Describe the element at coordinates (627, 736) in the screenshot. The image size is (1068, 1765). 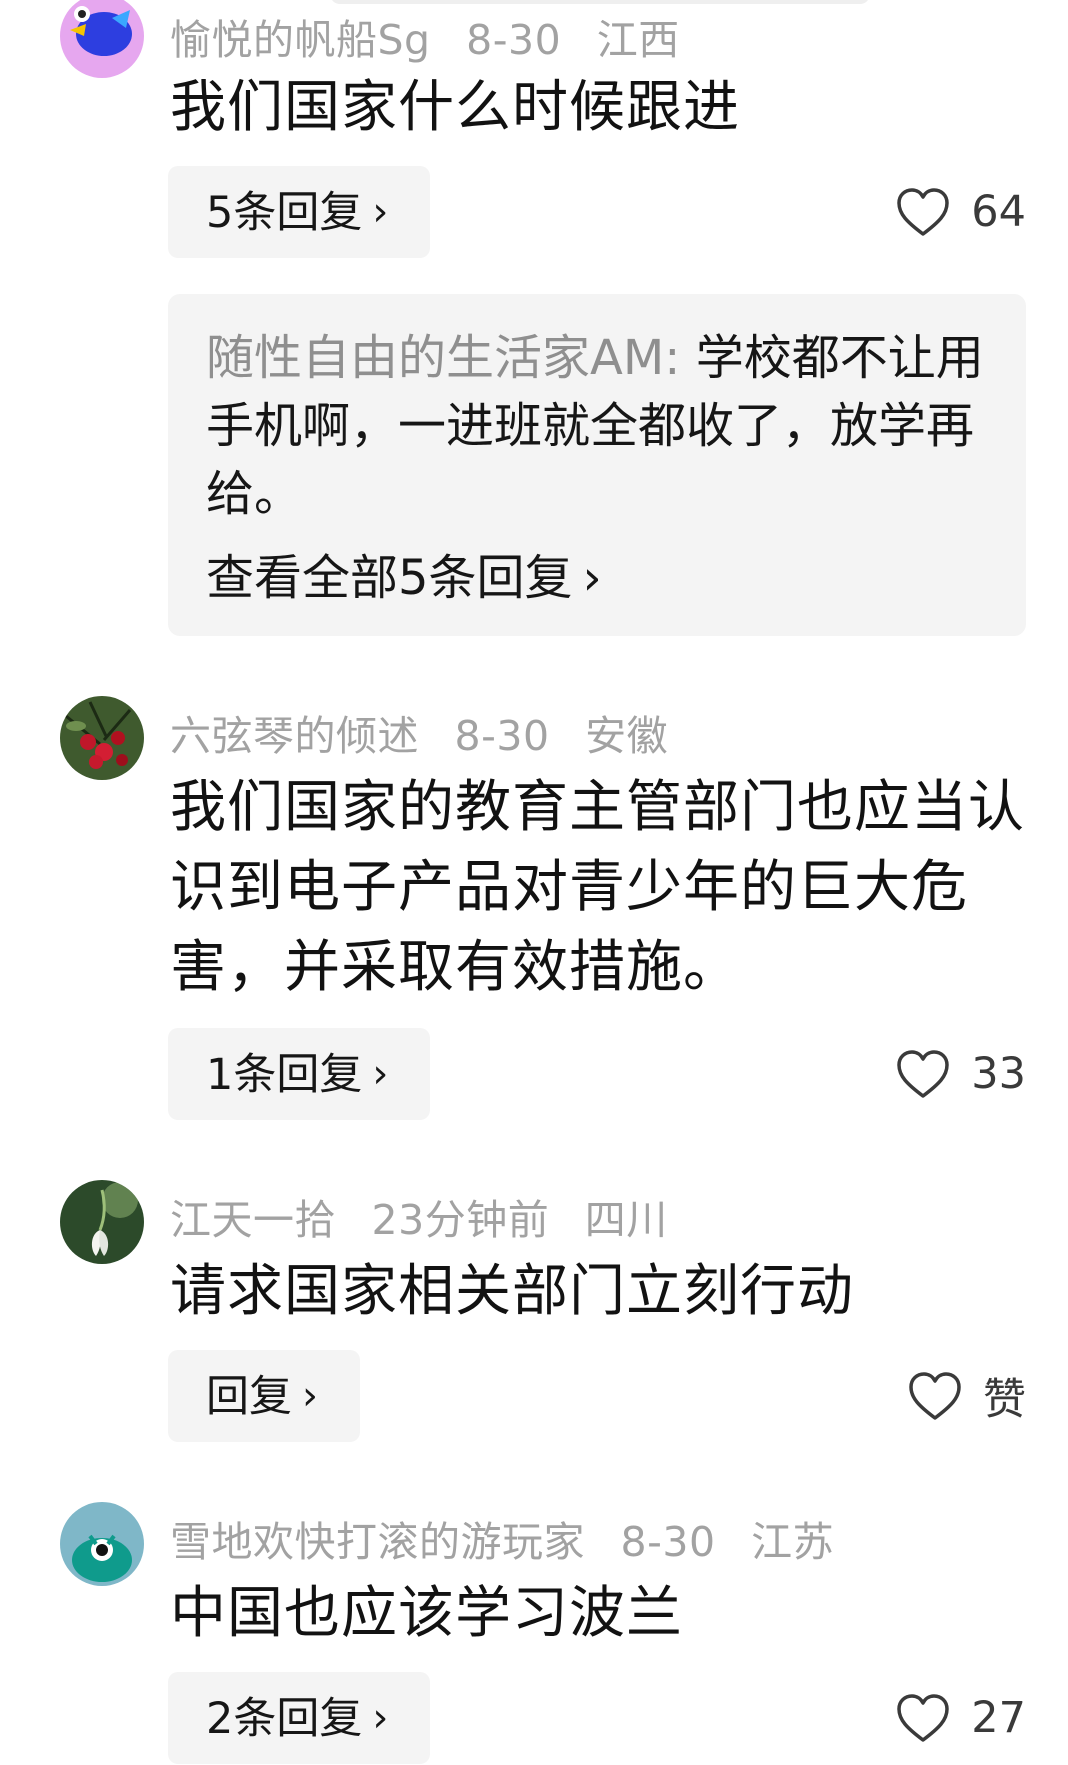
I see `comment-location: 安徽` at that location.